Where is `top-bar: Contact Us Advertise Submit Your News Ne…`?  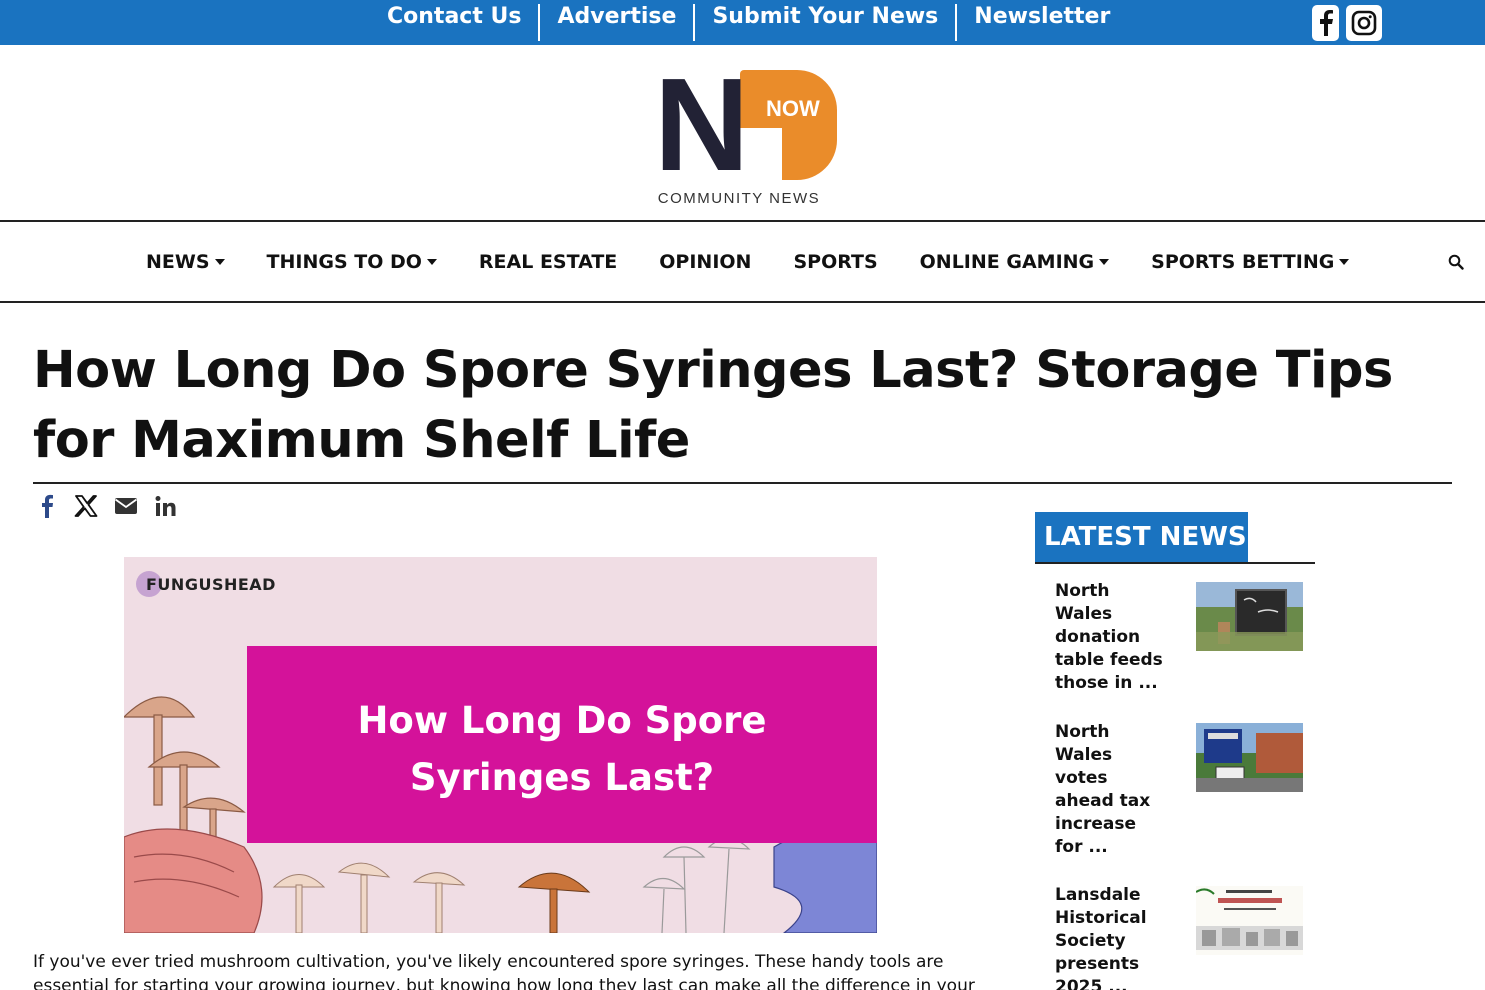 top-bar: Contact Us Advertise Submit Your News Ne… is located at coordinates (742, 22).